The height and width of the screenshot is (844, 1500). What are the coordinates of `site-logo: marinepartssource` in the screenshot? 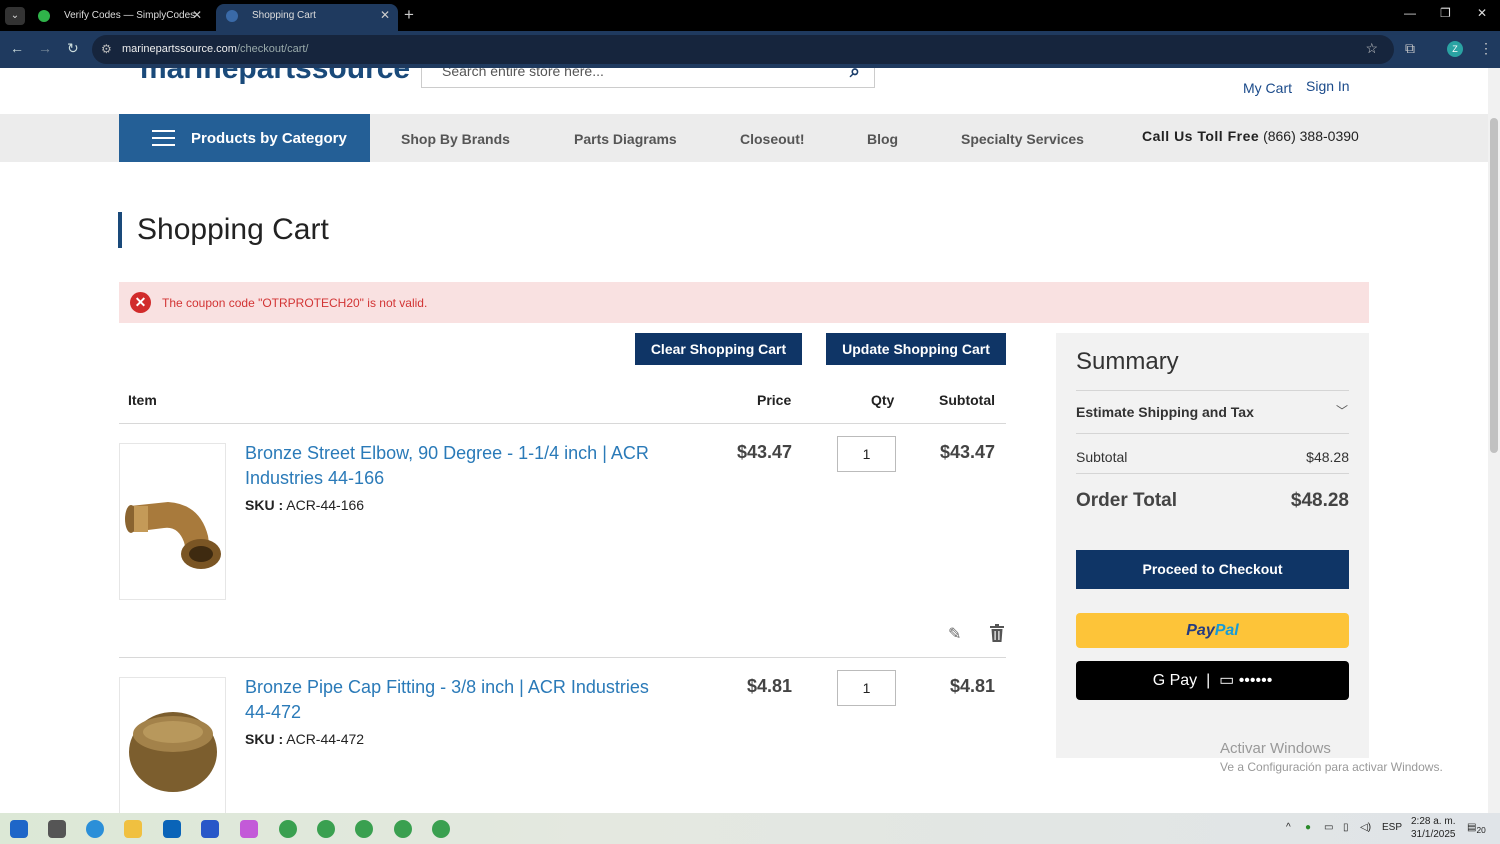 It's located at (275, 77).